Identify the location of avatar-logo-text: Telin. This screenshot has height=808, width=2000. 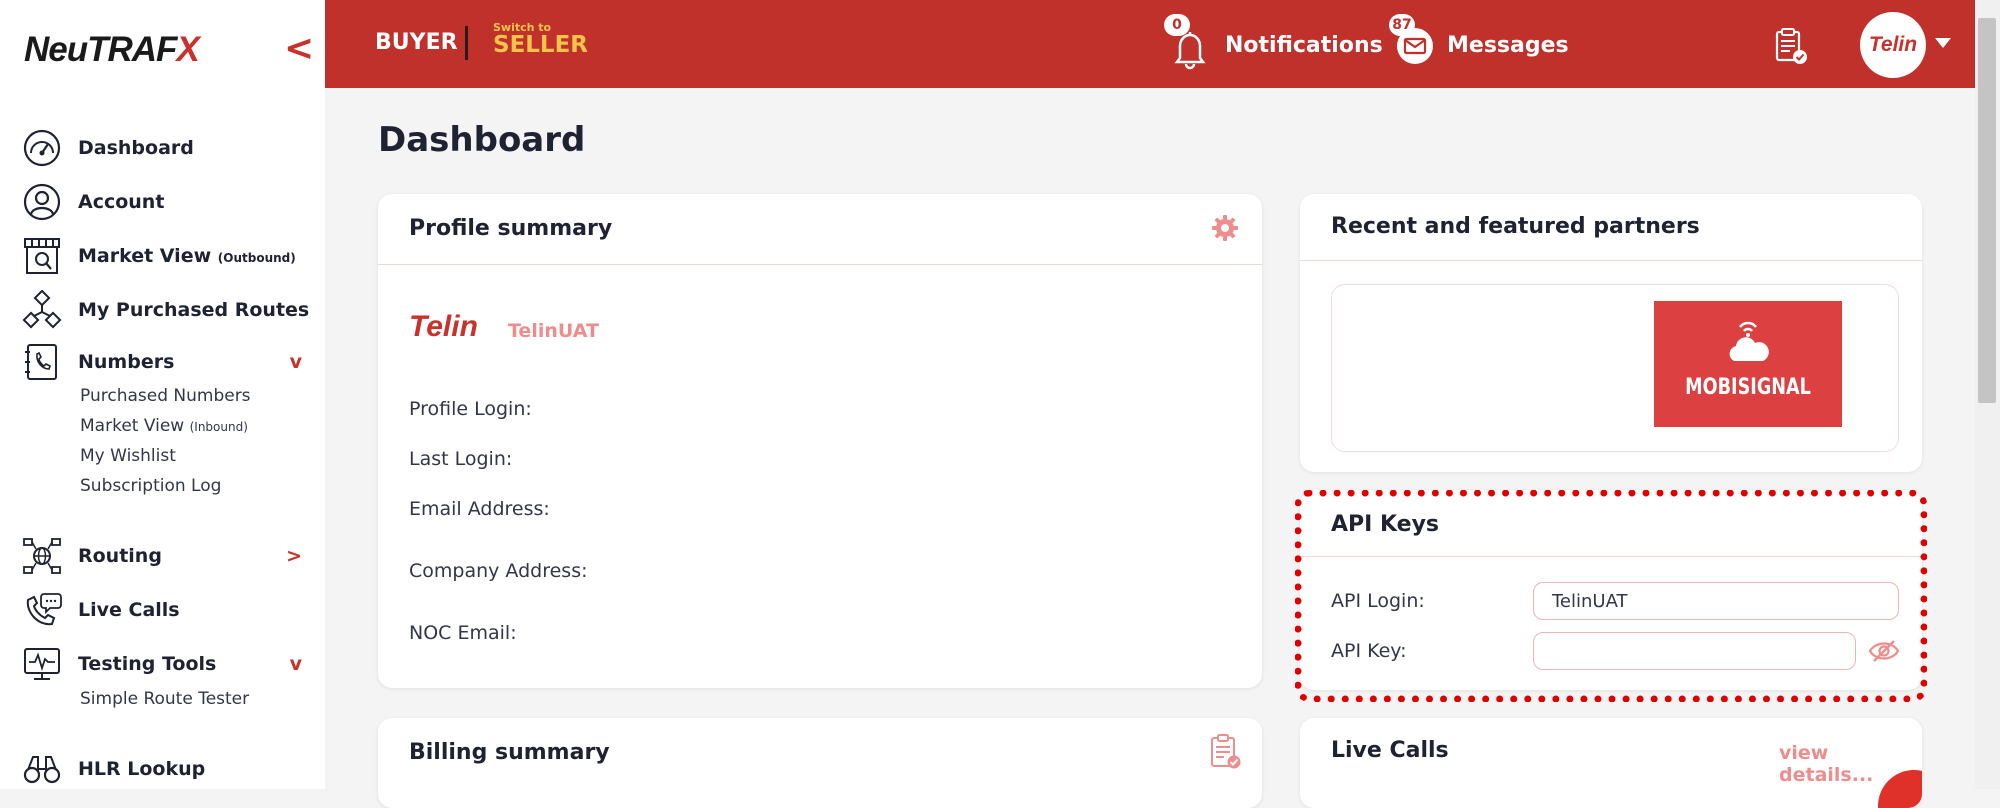
(1893, 44).